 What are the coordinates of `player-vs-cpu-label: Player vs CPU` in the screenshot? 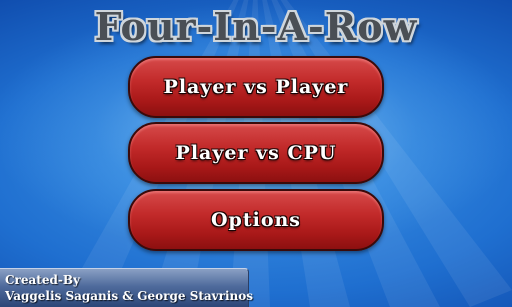 It's located at (256, 153).